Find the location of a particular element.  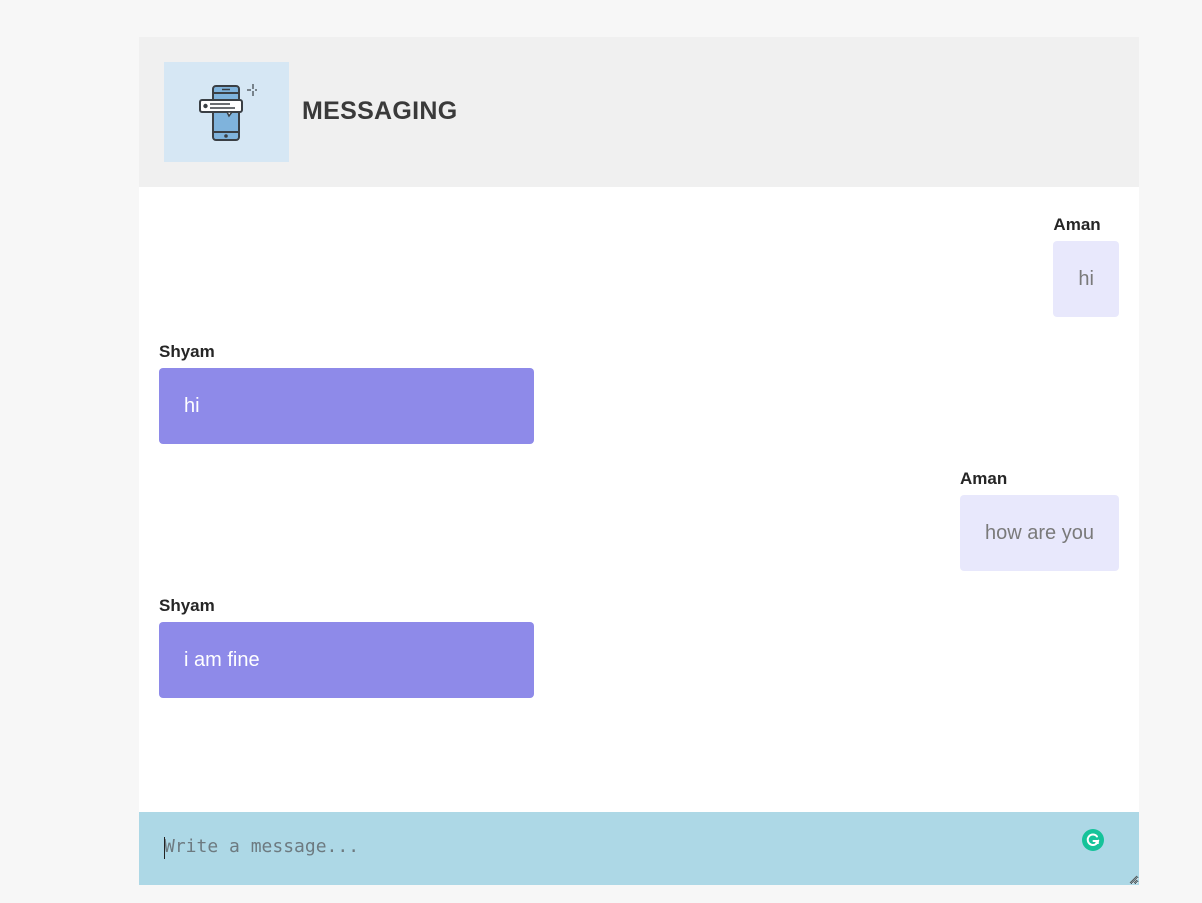

page-title: MESSAGING is located at coordinates (380, 111).